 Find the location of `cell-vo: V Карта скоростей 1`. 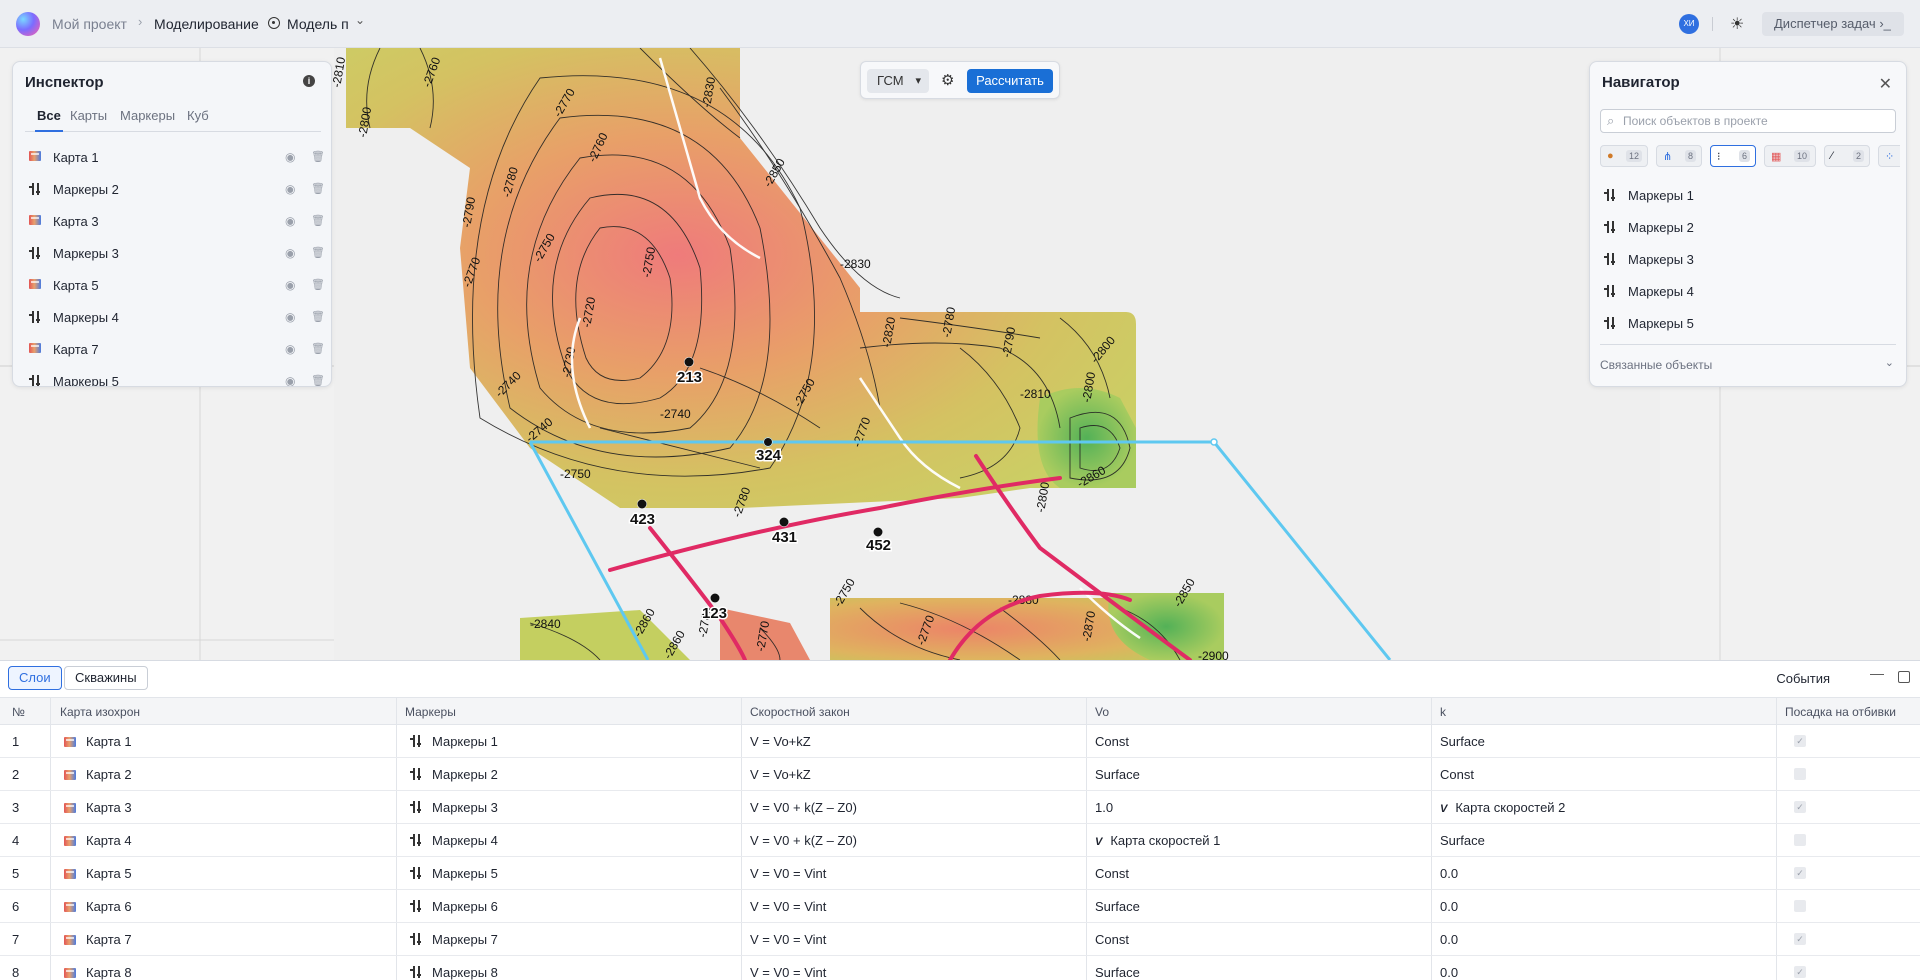

cell-vo: V Карта скоростей 1 is located at coordinates (1157, 840).